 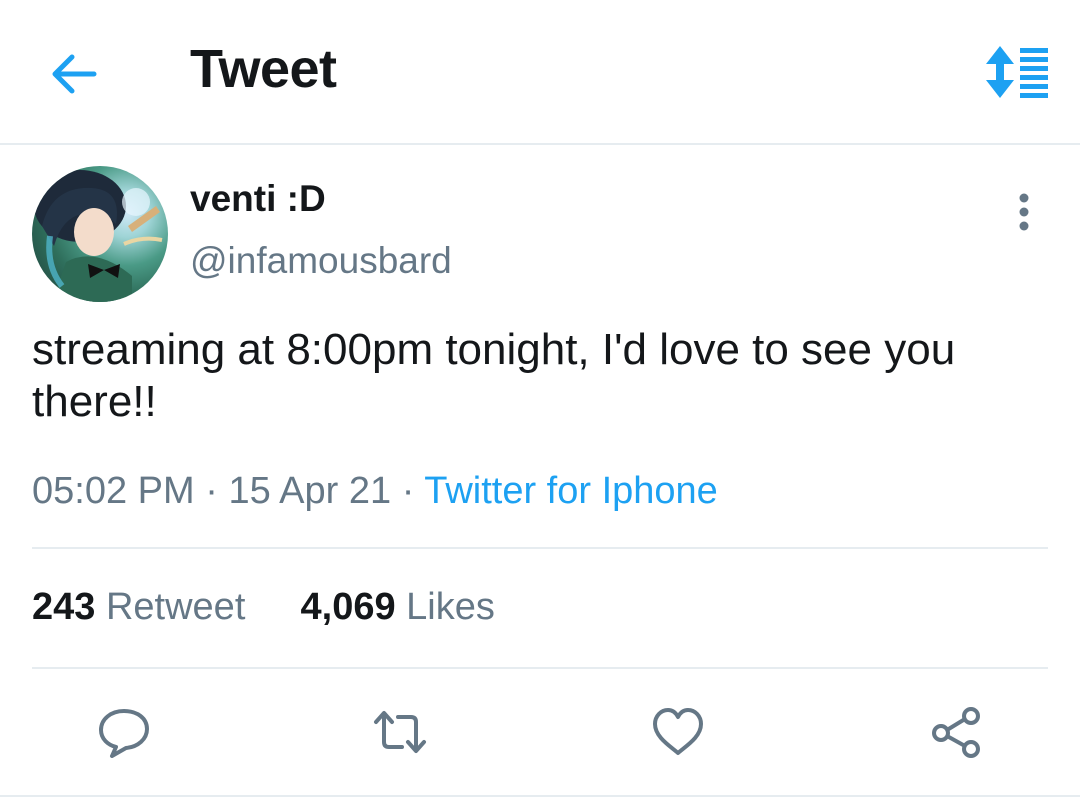 I want to click on retweet-button, so click(x=400, y=732).